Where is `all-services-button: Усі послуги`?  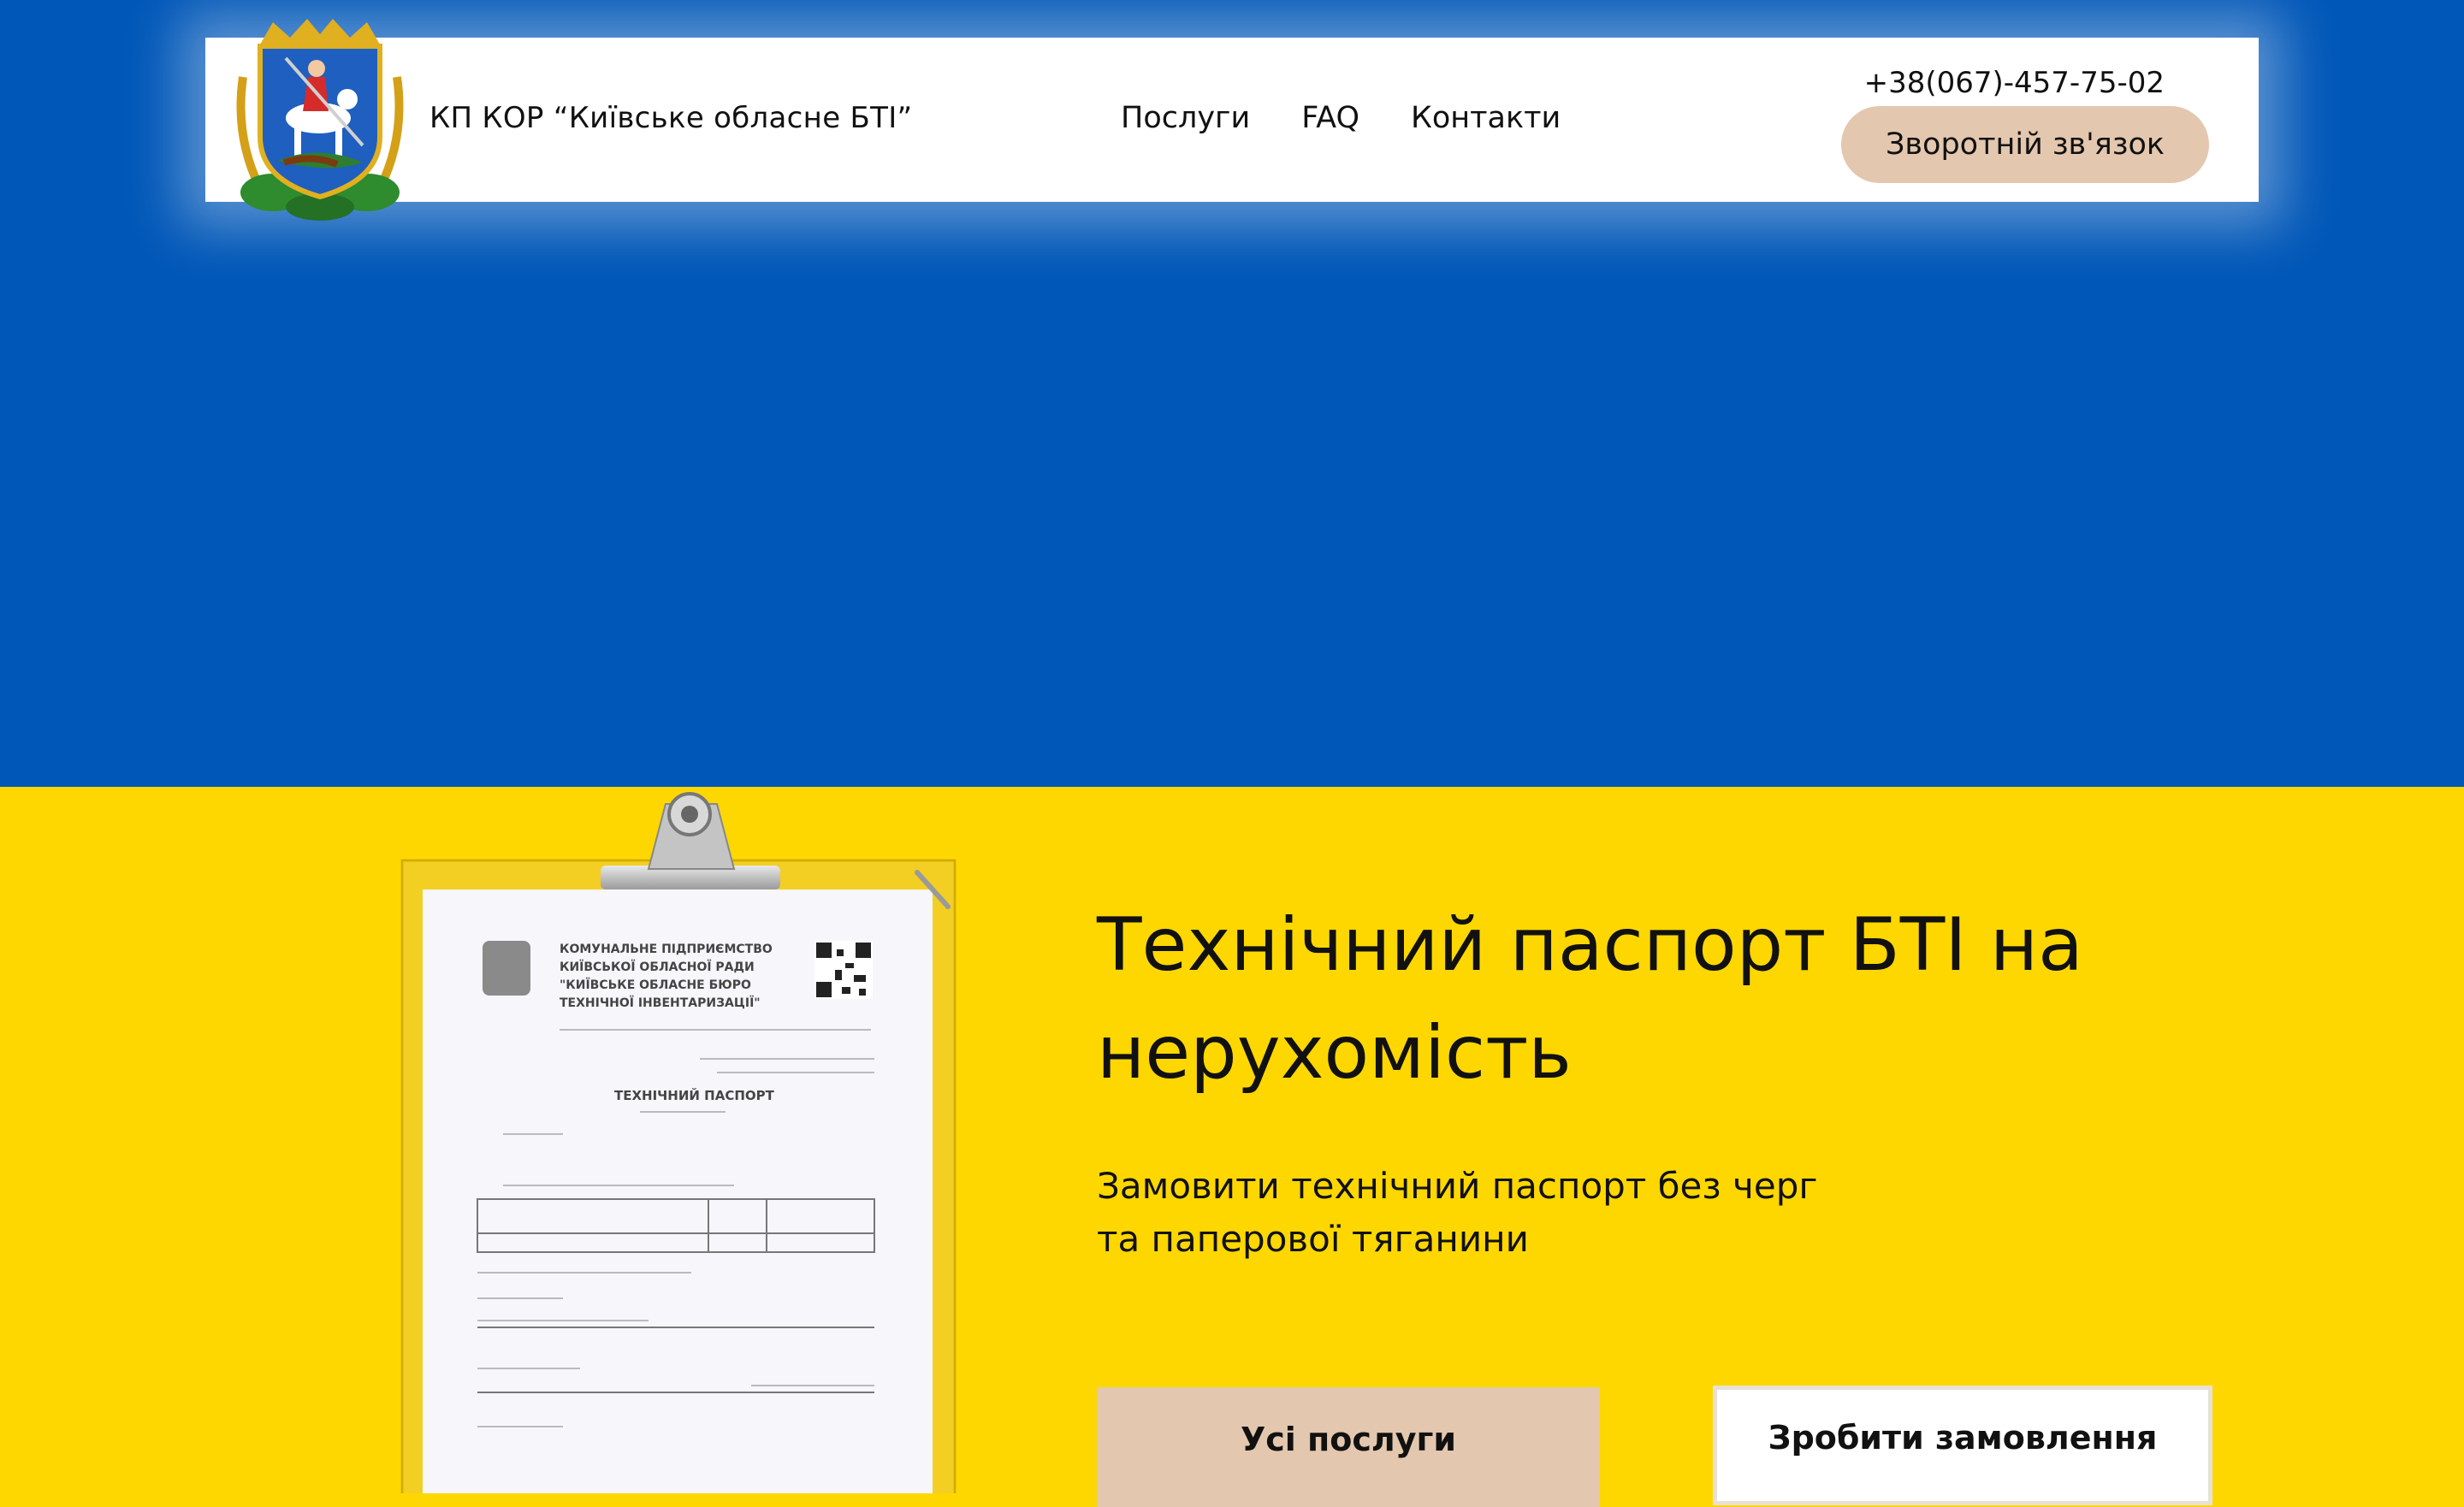 all-services-button: Усі послуги is located at coordinates (1348, 1447).